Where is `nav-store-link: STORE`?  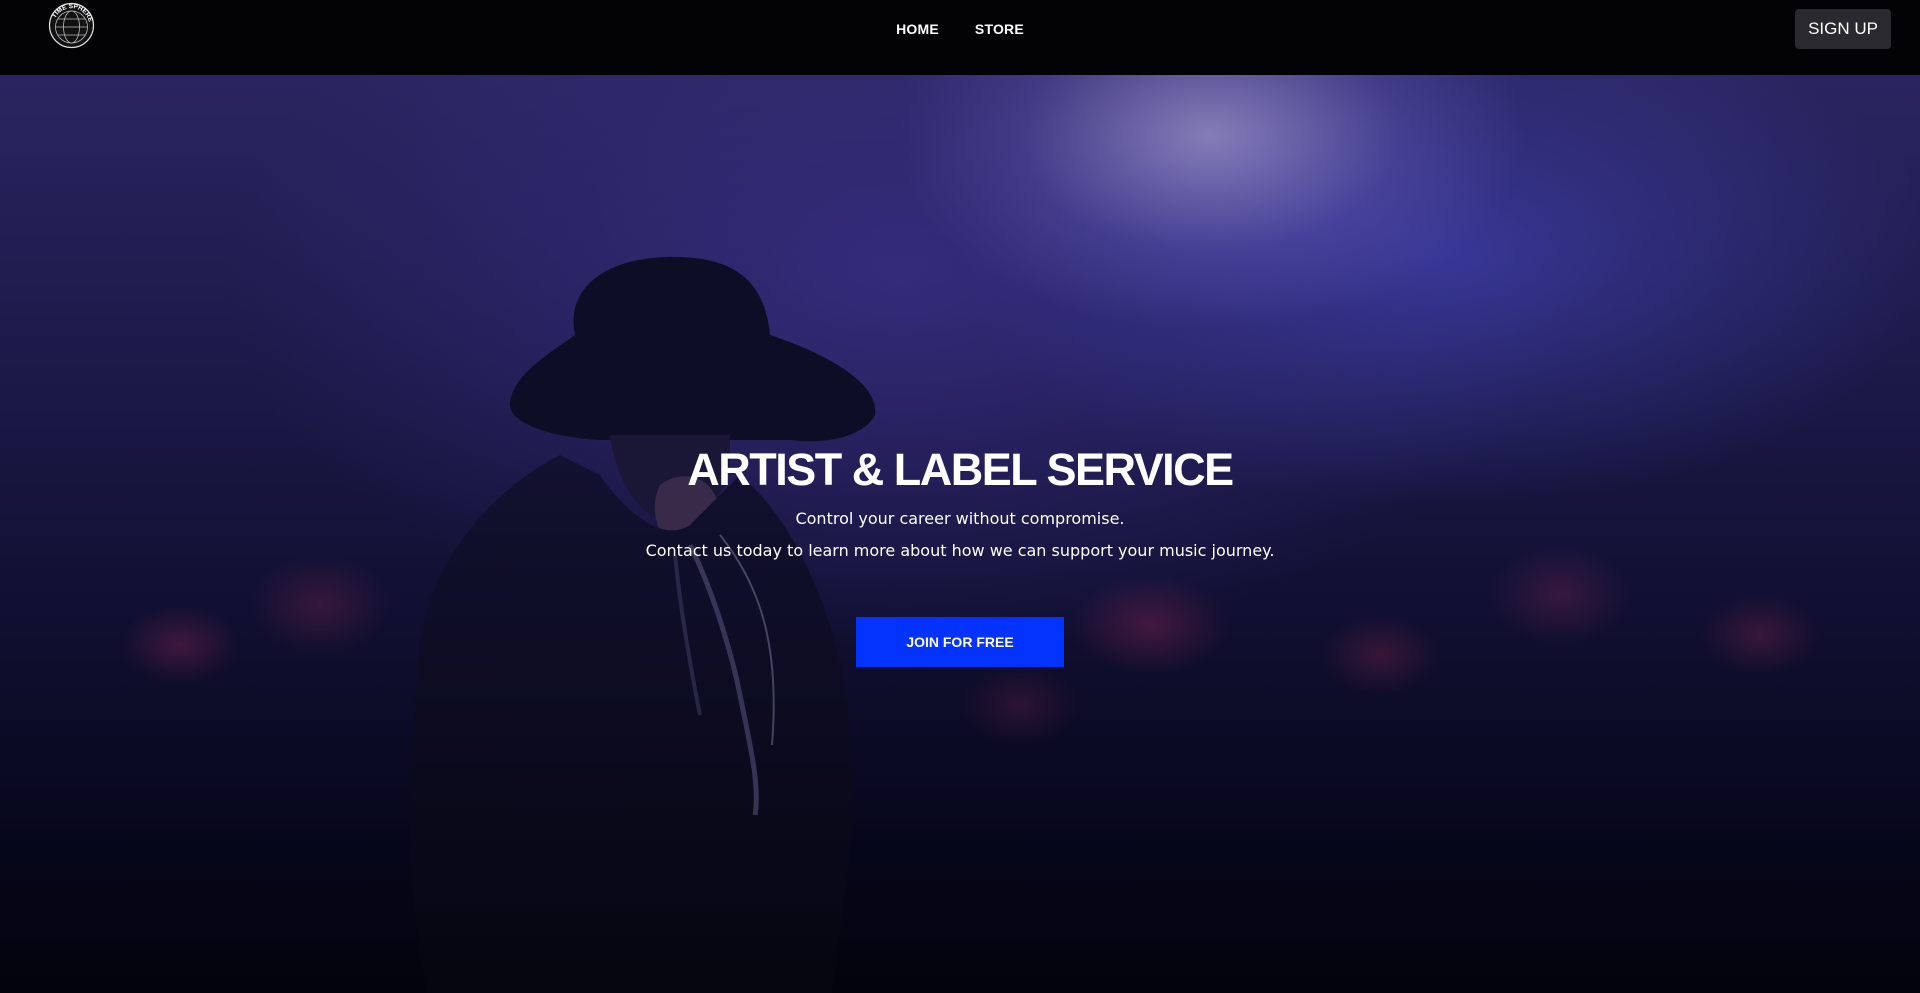 nav-store-link: STORE is located at coordinates (999, 29).